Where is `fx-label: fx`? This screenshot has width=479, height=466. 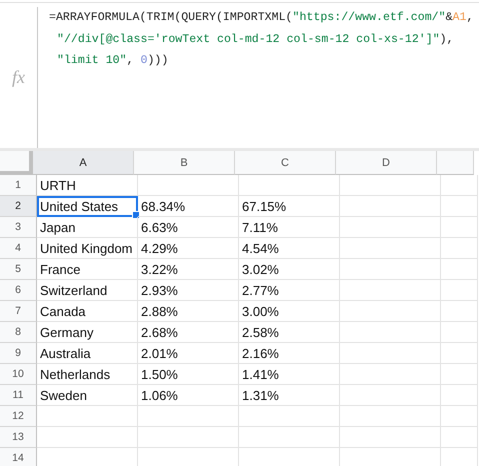
fx-label: fx is located at coordinates (18, 77).